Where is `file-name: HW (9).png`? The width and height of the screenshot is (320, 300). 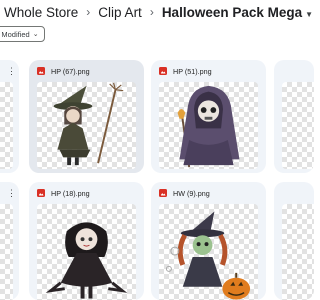 file-name: HW (9).png is located at coordinates (191, 193).